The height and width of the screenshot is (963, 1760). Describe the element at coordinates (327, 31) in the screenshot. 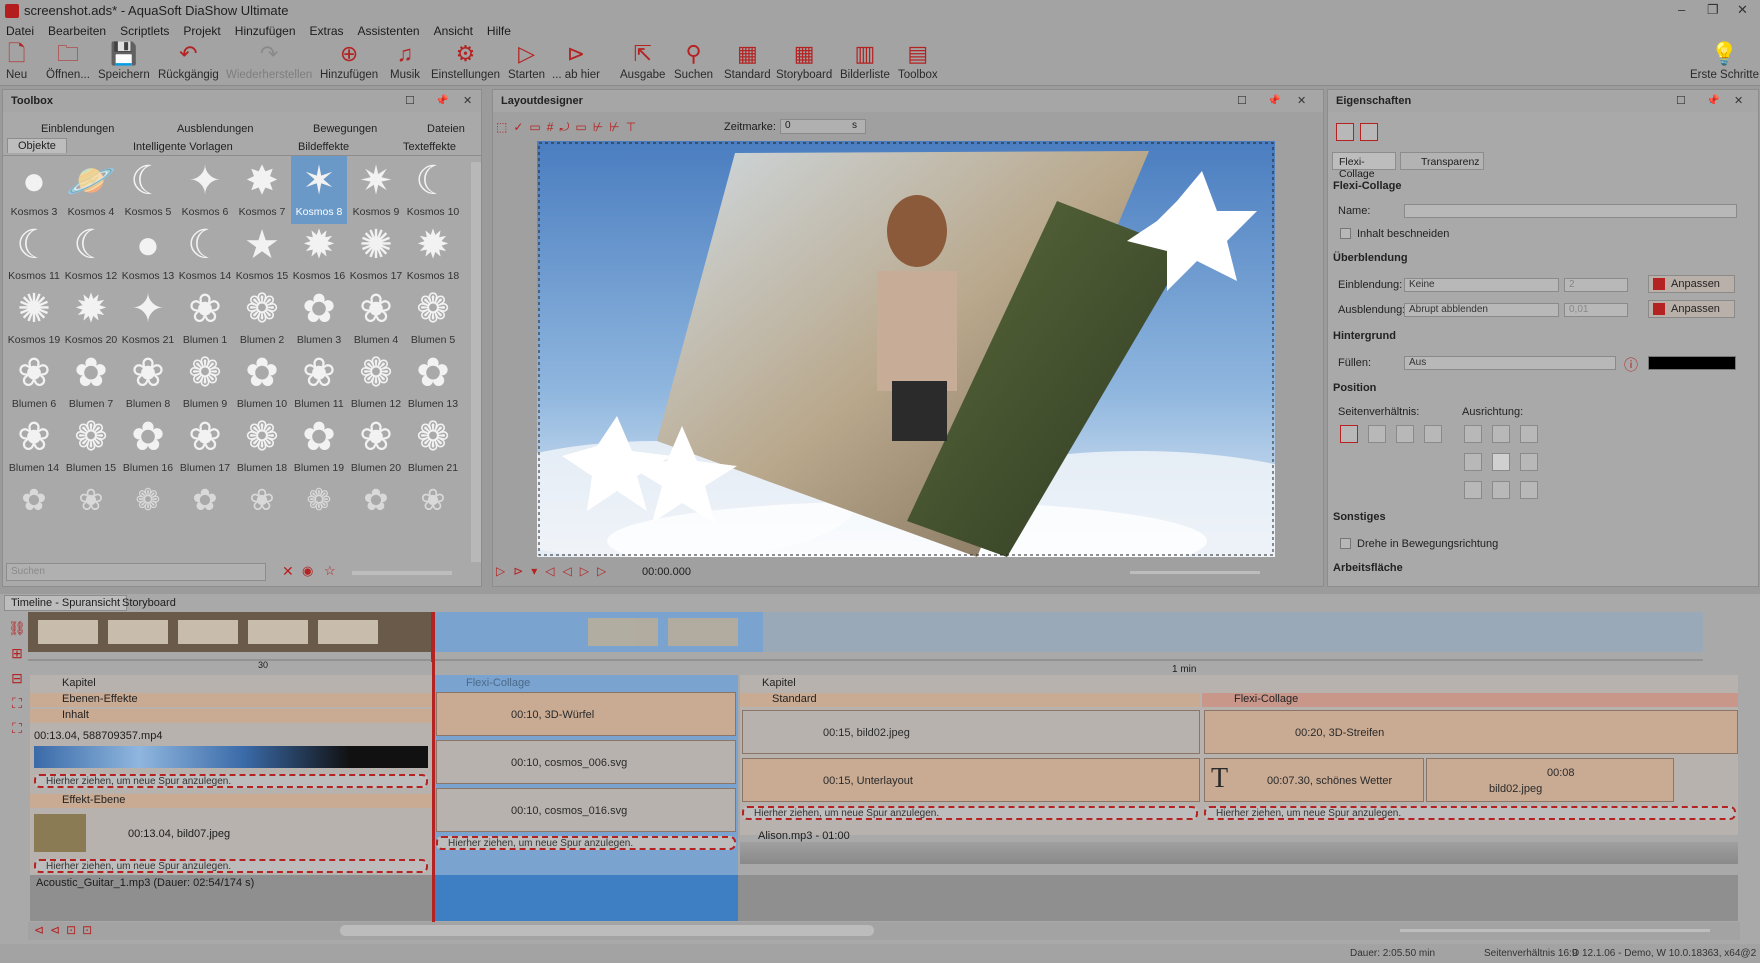

I see `menu-extras: Extras` at that location.